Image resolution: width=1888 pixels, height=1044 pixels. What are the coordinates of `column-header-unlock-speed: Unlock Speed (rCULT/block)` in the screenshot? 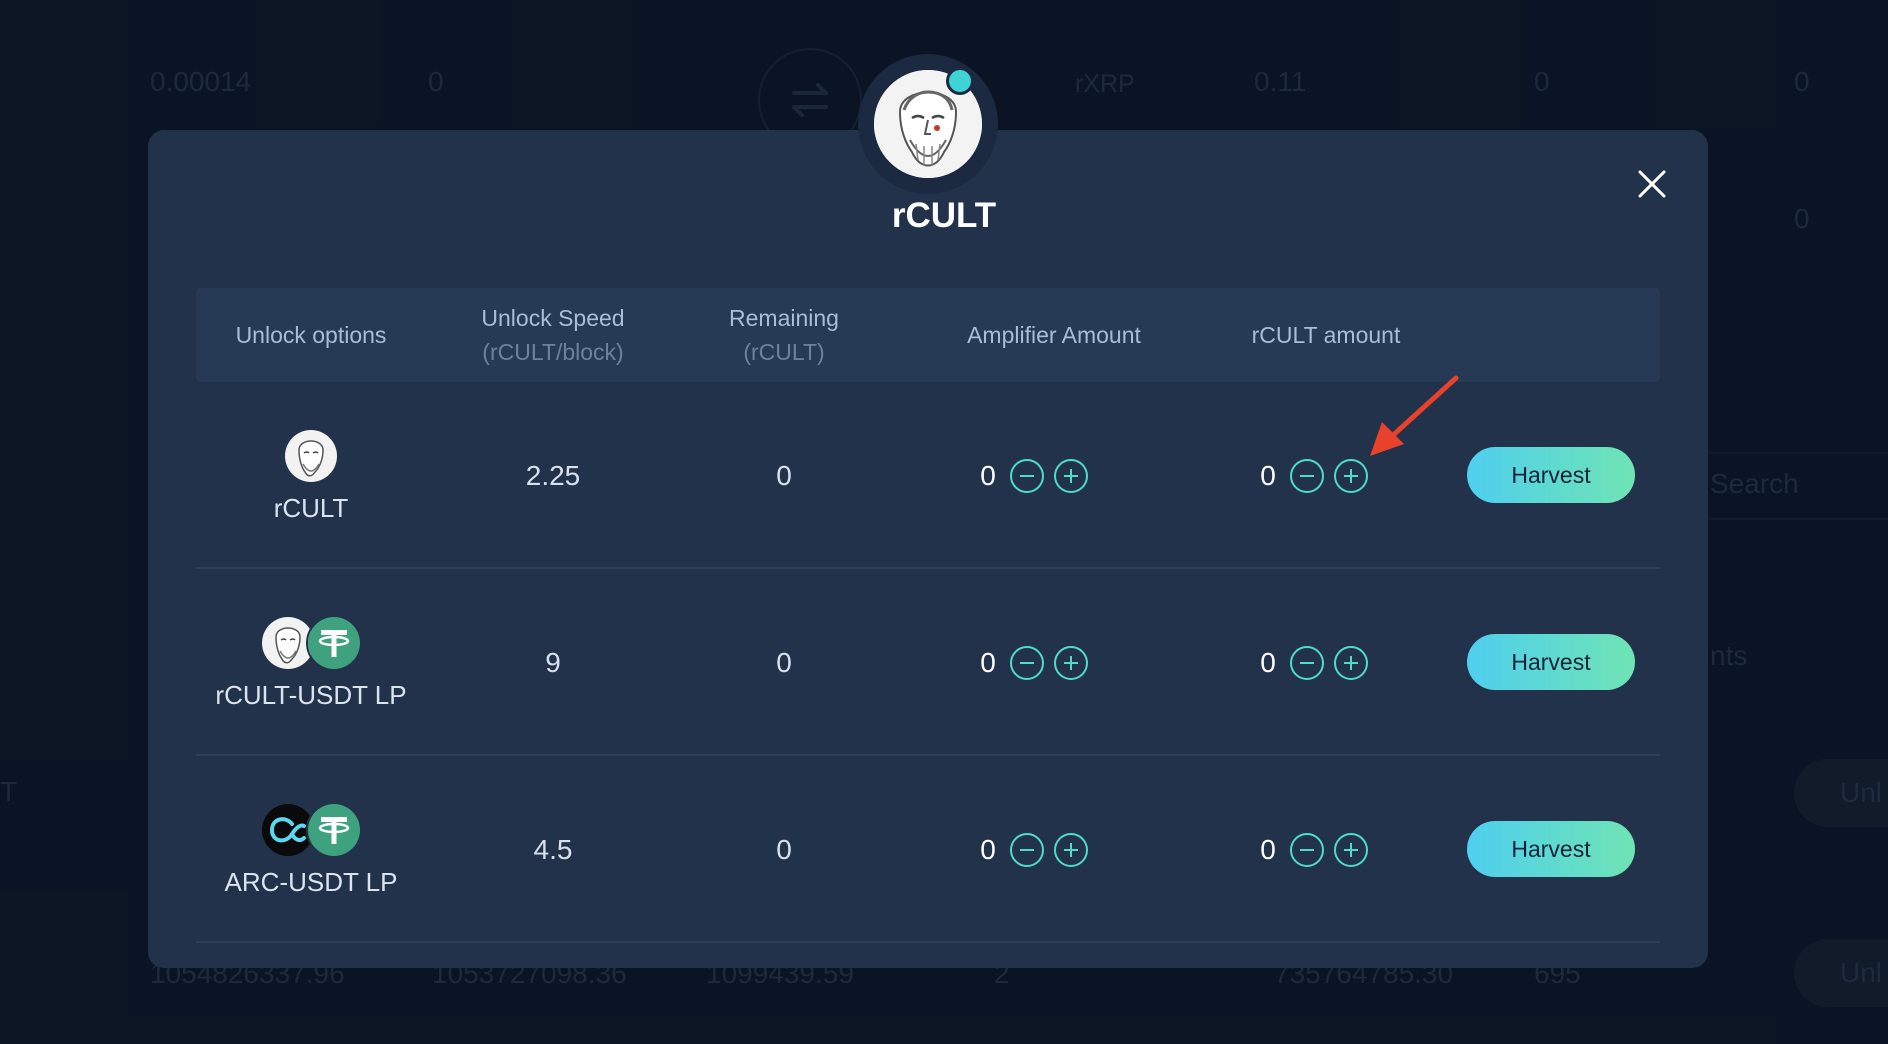 It's located at (553, 335).